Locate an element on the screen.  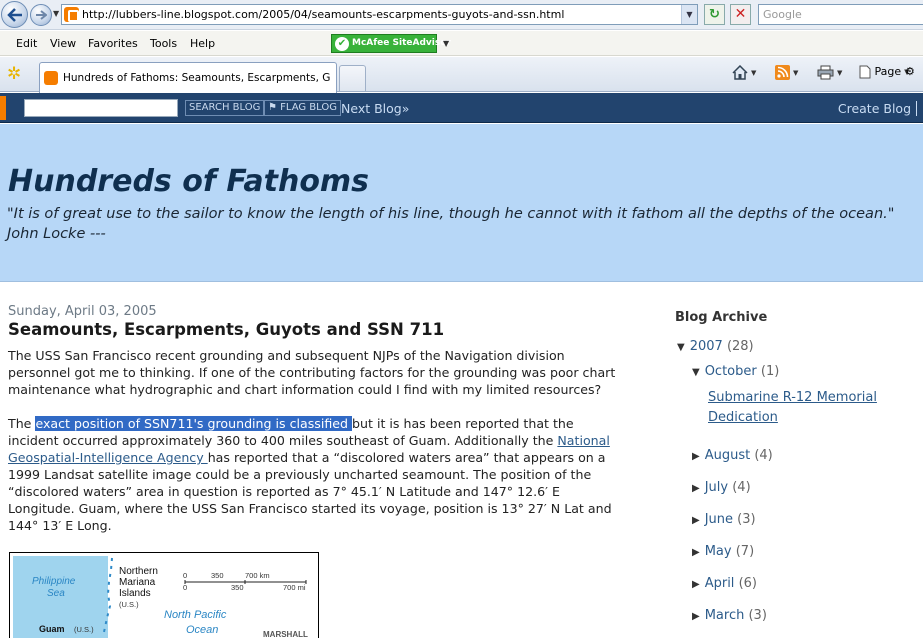
back-button is located at coordinates (14, 14).